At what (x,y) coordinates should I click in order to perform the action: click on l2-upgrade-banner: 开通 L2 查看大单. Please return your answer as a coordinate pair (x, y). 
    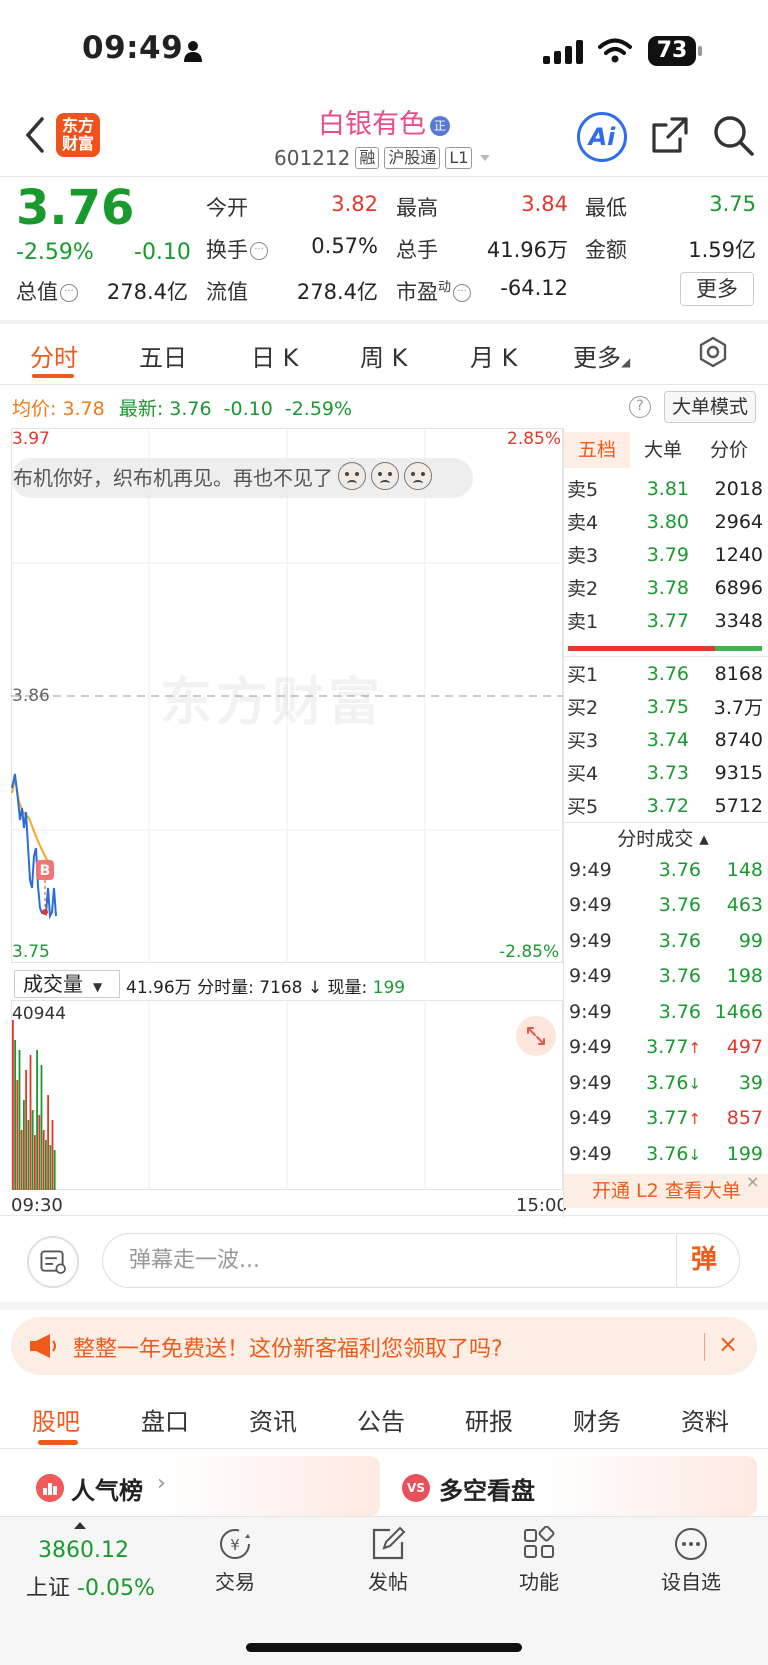
    Looking at the image, I should click on (666, 1191).